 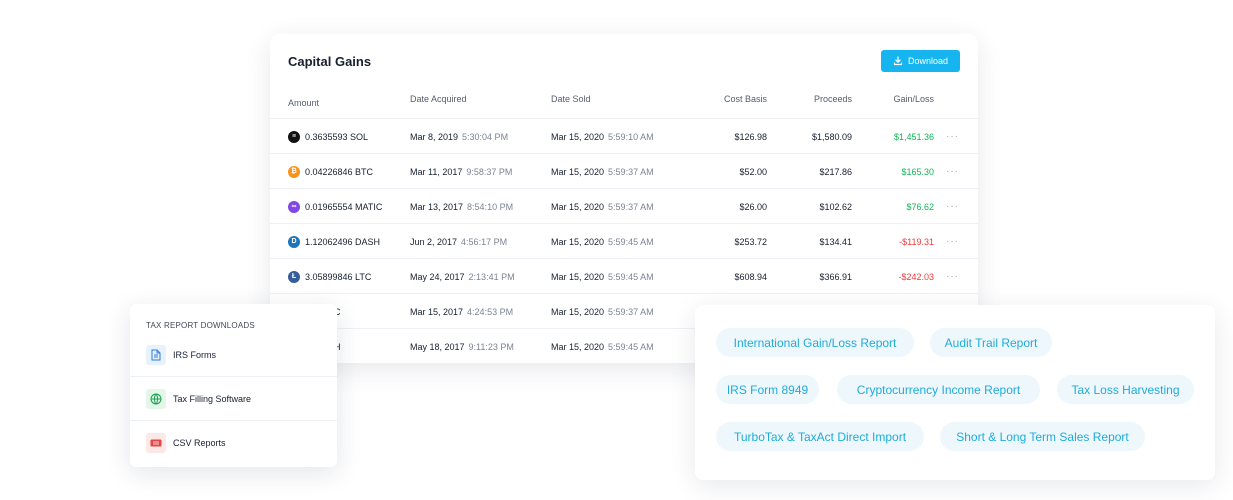 What do you see at coordinates (200, 325) in the screenshot?
I see `tax-downloads-title: TAX REPORT DOWNLOADS` at bounding box center [200, 325].